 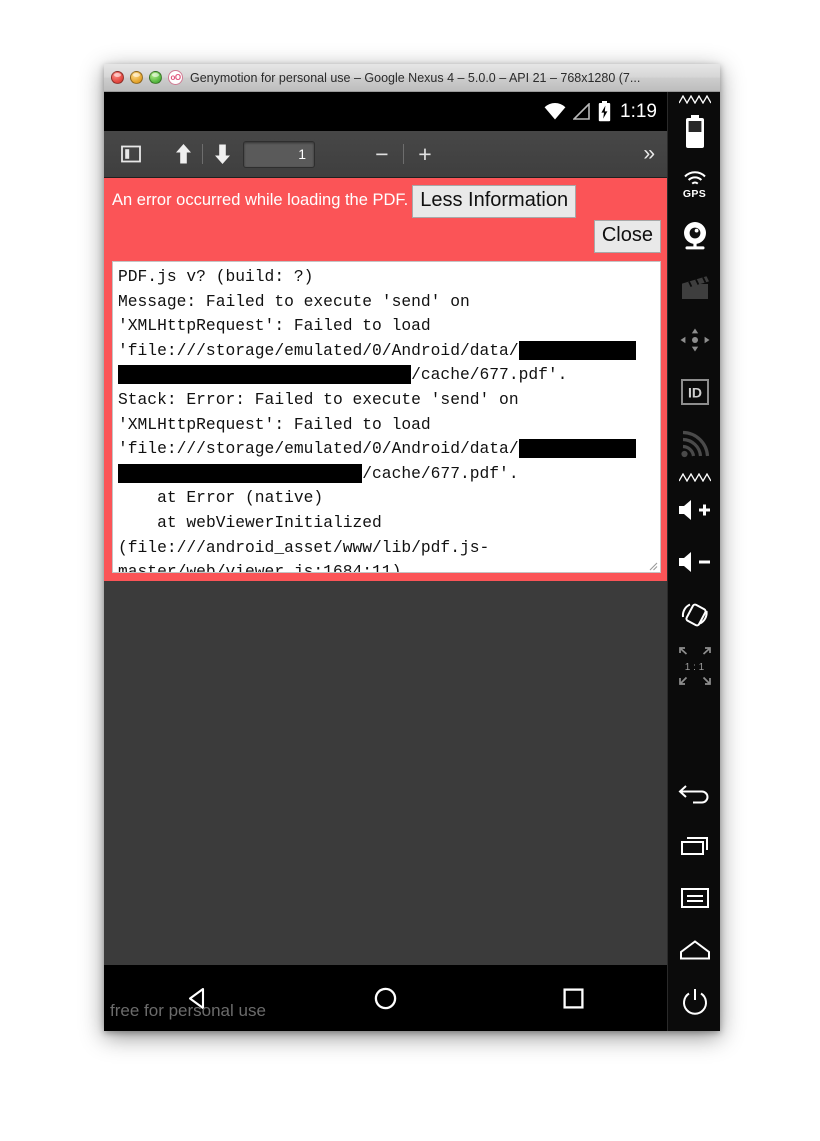 What do you see at coordinates (694, 614) in the screenshot?
I see `rotate-icon` at bounding box center [694, 614].